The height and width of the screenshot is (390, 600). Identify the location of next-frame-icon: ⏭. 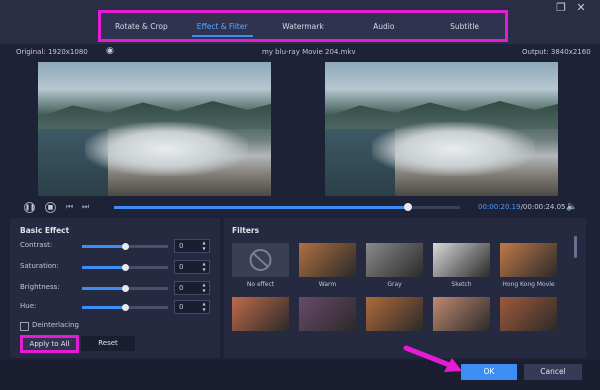
(85, 207).